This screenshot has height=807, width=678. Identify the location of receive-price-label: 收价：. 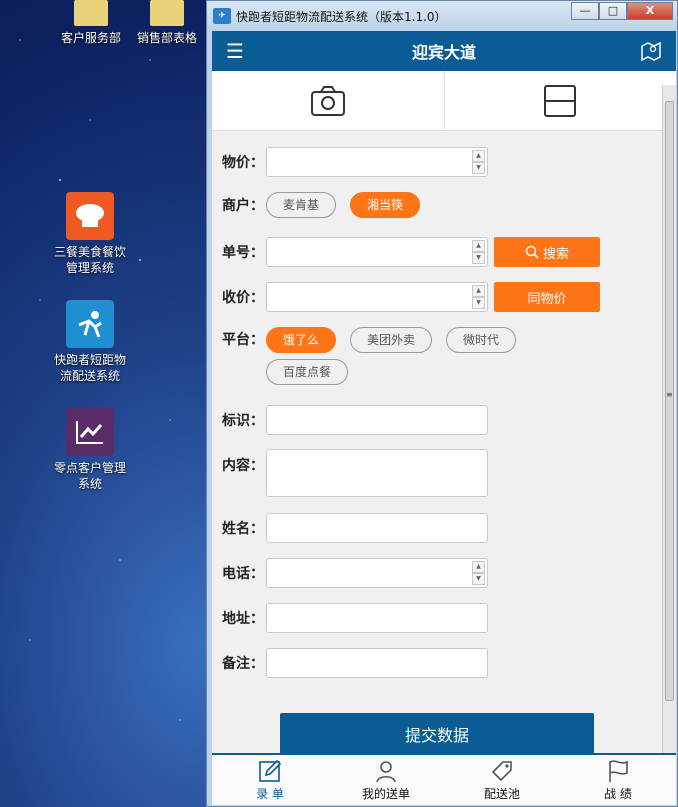
(243, 298).